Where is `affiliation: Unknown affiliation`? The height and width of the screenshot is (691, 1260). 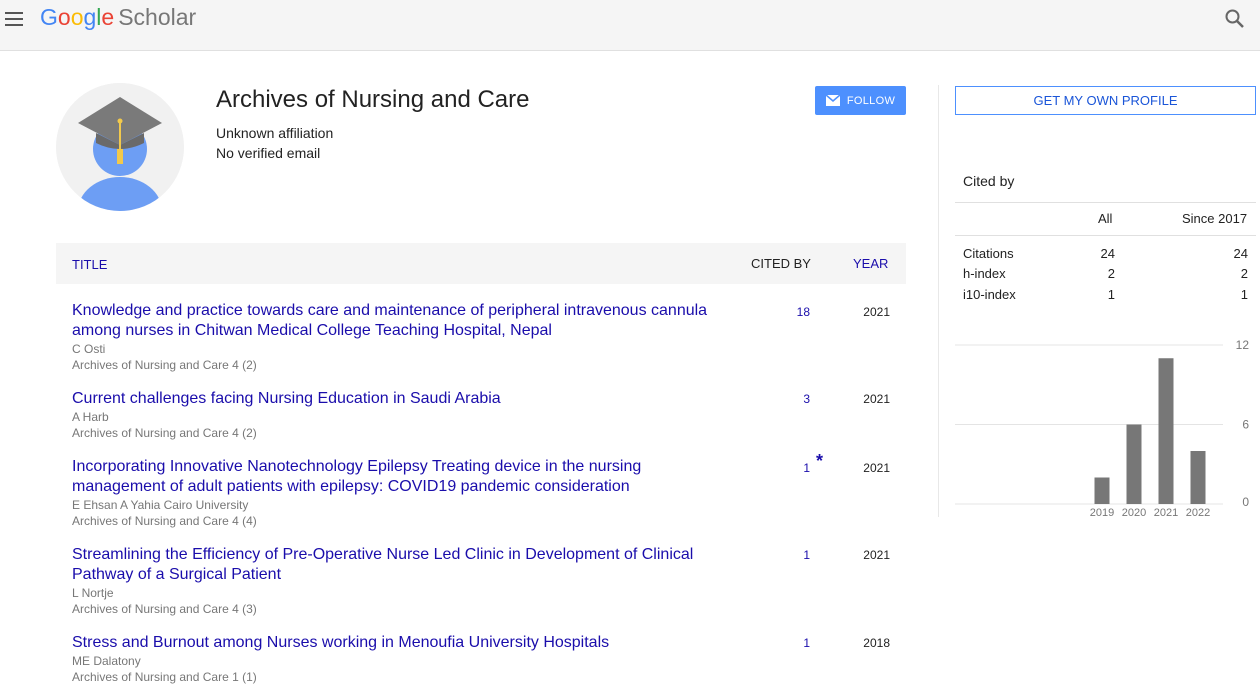
affiliation: Unknown affiliation is located at coordinates (275, 133).